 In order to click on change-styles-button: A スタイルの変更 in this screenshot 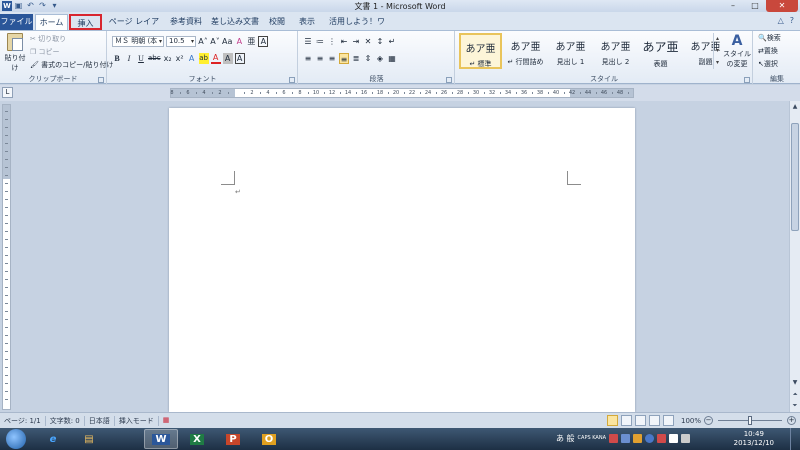, I will do `click(737, 51)`.